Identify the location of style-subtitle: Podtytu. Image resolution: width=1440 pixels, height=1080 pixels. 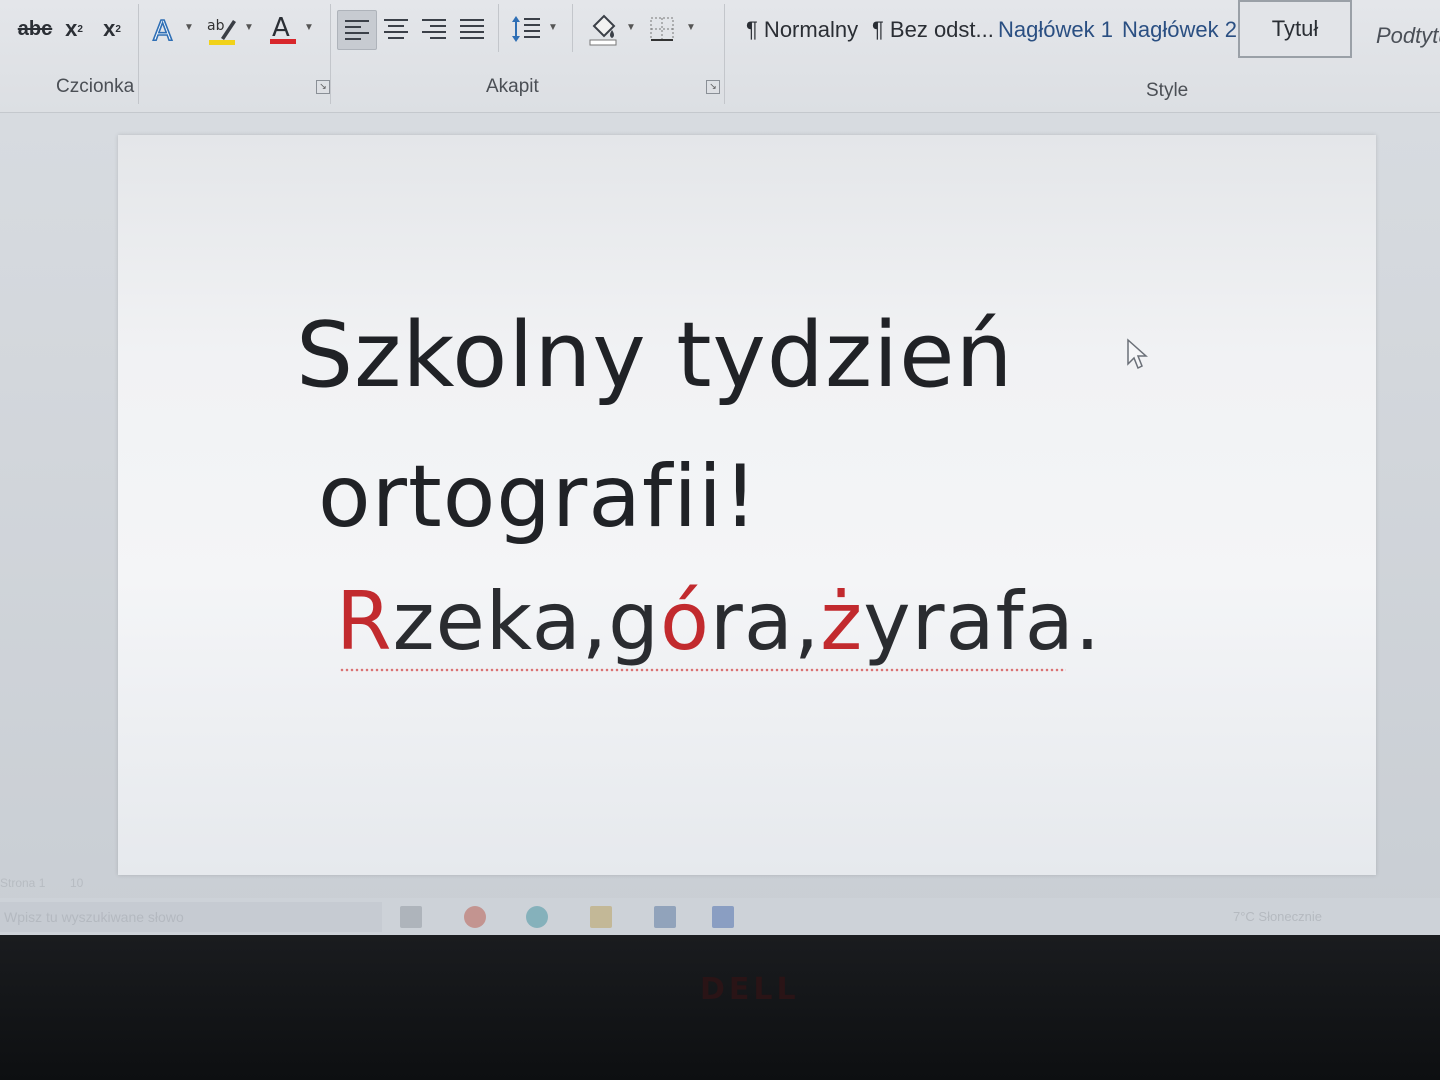
(1408, 36).